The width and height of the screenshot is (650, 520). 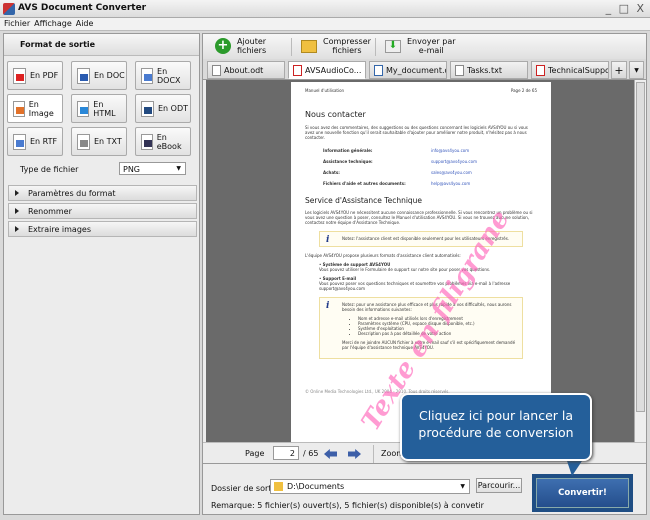 What do you see at coordinates (327, 70) in the screenshot?
I see `tab-avsaudioco: AVSAudioCo...✕` at bounding box center [327, 70].